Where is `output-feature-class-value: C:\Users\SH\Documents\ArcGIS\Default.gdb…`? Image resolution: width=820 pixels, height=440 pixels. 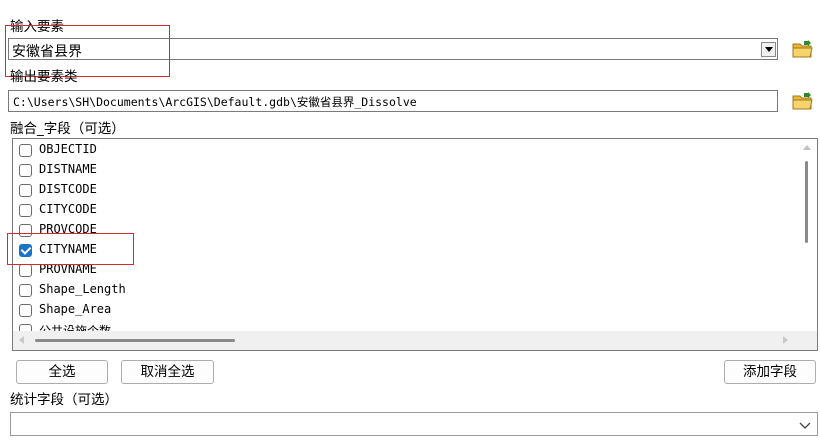 output-feature-class-value: C:\Users\SH\Documents\ArcGIS\Default.gdb… is located at coordinates (215, 102).